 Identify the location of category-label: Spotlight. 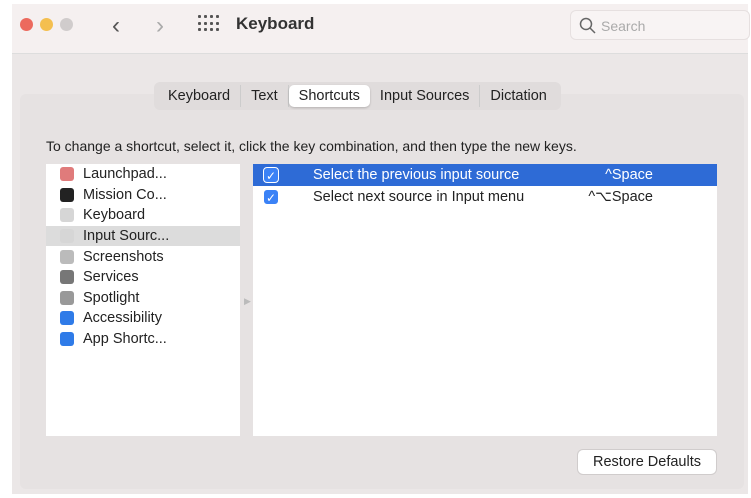
(111, 297).